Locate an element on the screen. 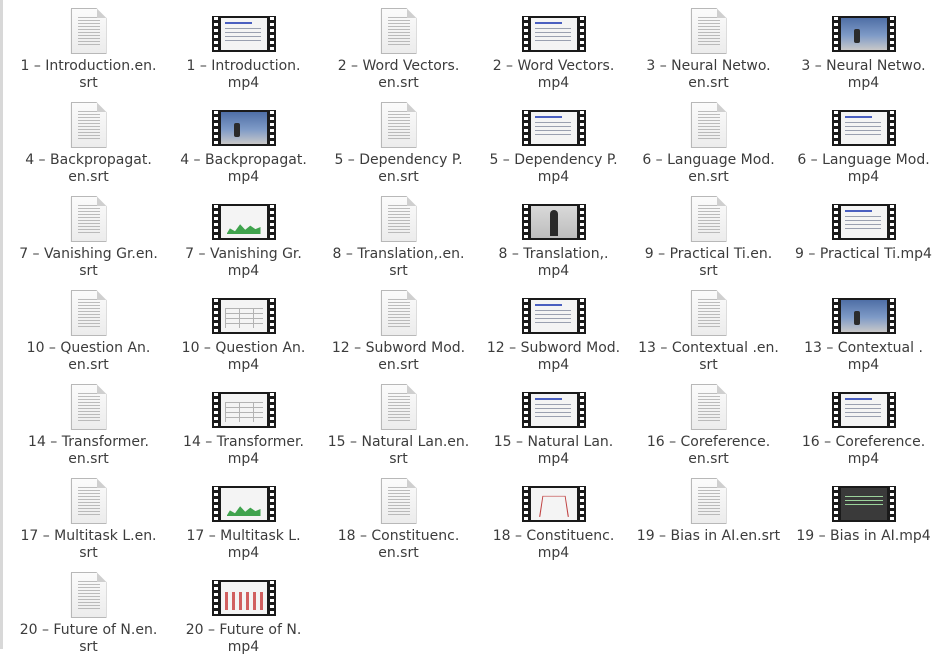 The image size is (943, 658). file-item-srt: 10 – Question An. en.srt is located at coordinates (88, 329).